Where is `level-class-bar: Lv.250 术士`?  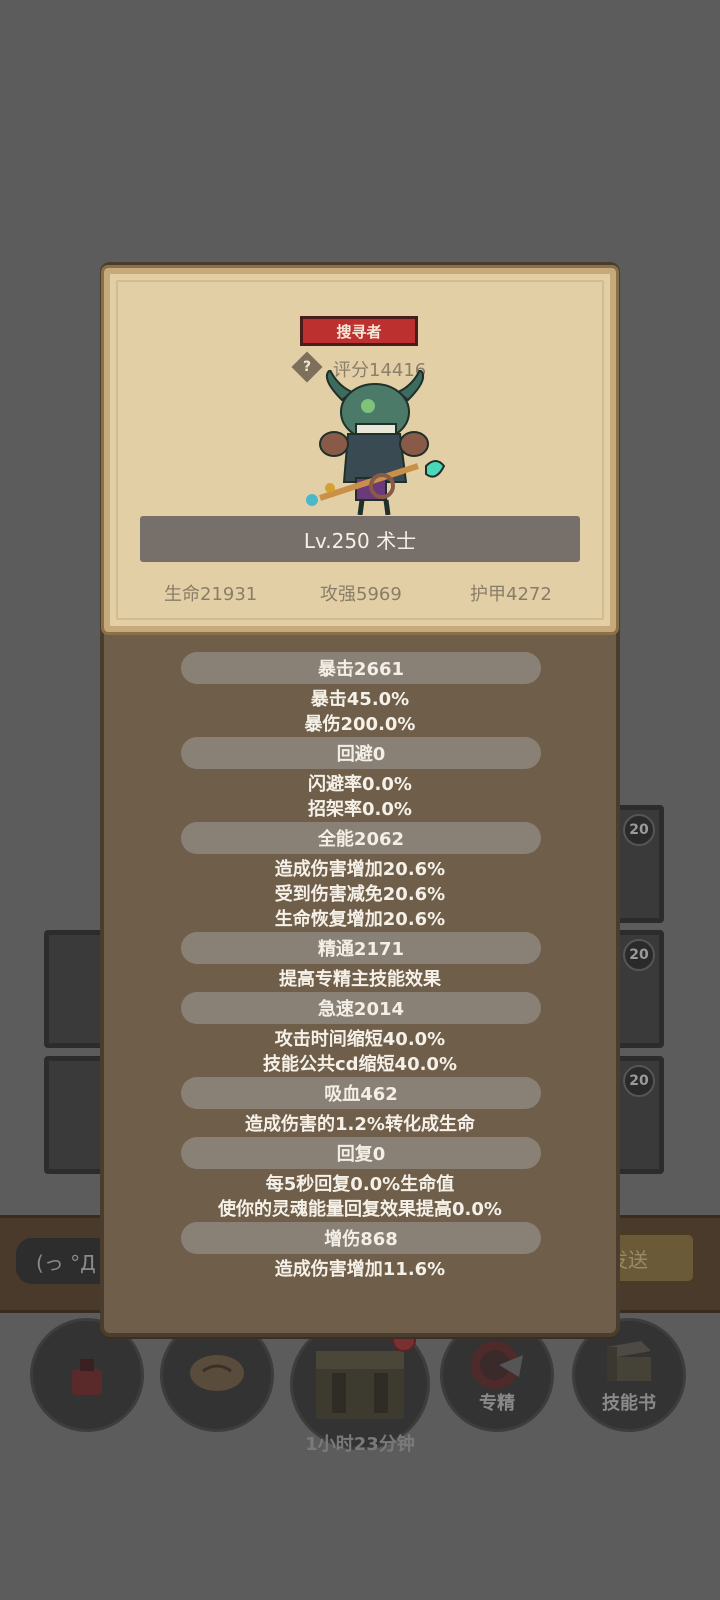 level-class-bar: Lv.250 术士 is located at coordinates (360, 539).